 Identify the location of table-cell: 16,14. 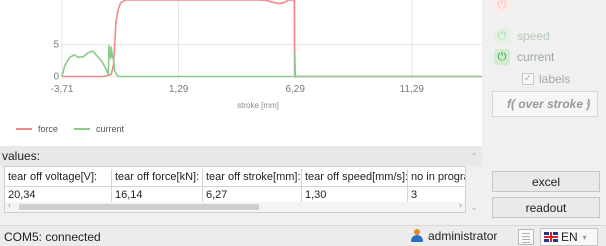
(157, 194).